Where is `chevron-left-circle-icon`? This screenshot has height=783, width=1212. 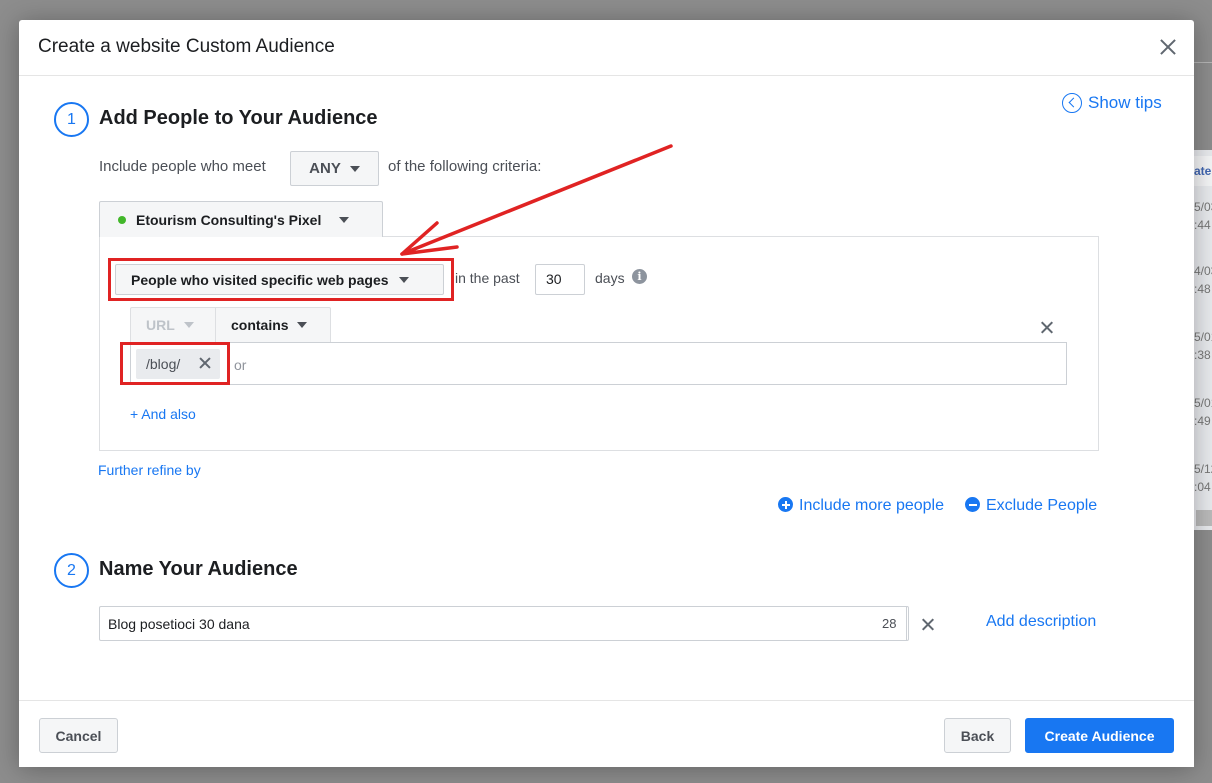
chevron-left-circle-icon is located at coordinates (1072, 103).